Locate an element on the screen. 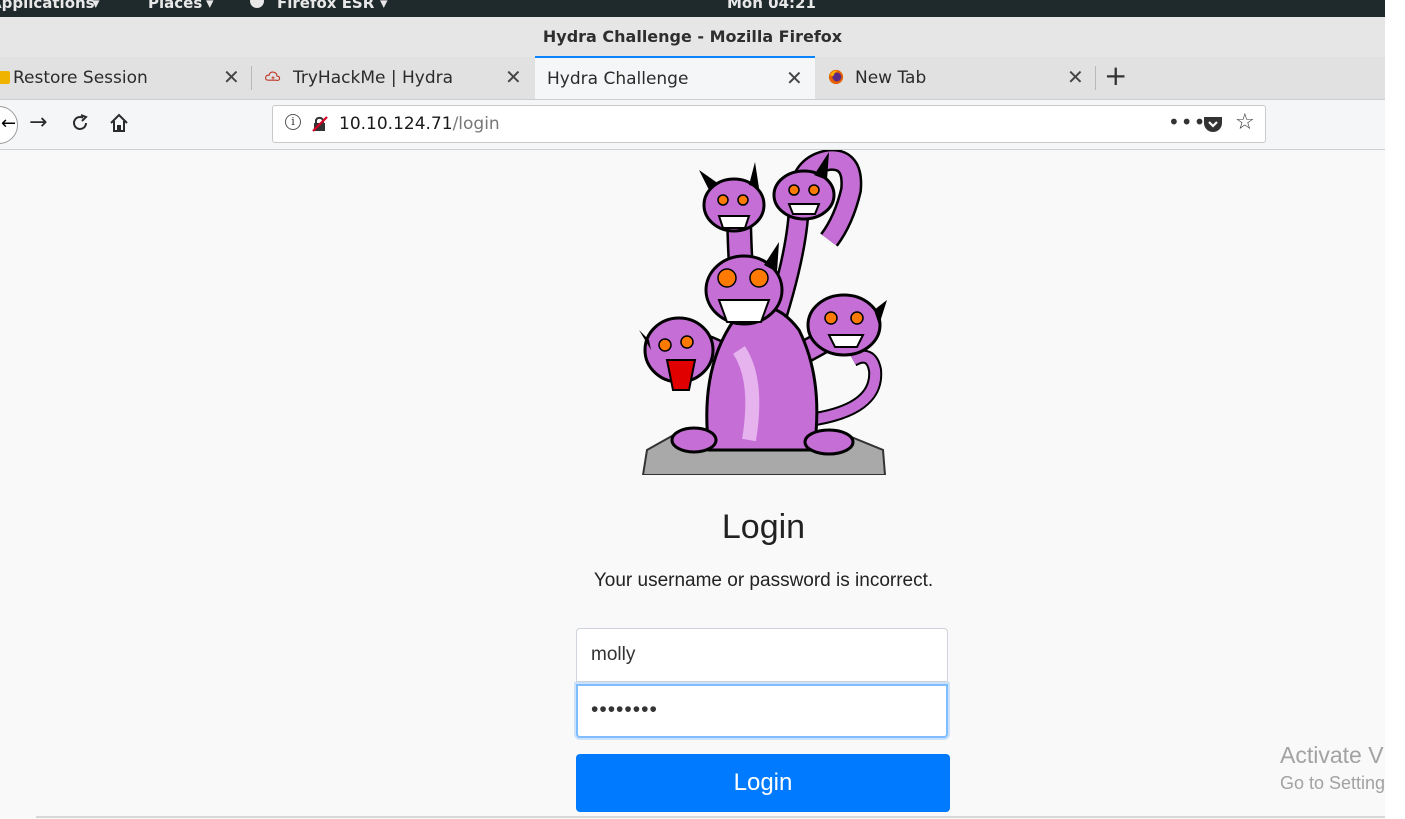  tab-label: New Tab is located at coordinates (891, 78).